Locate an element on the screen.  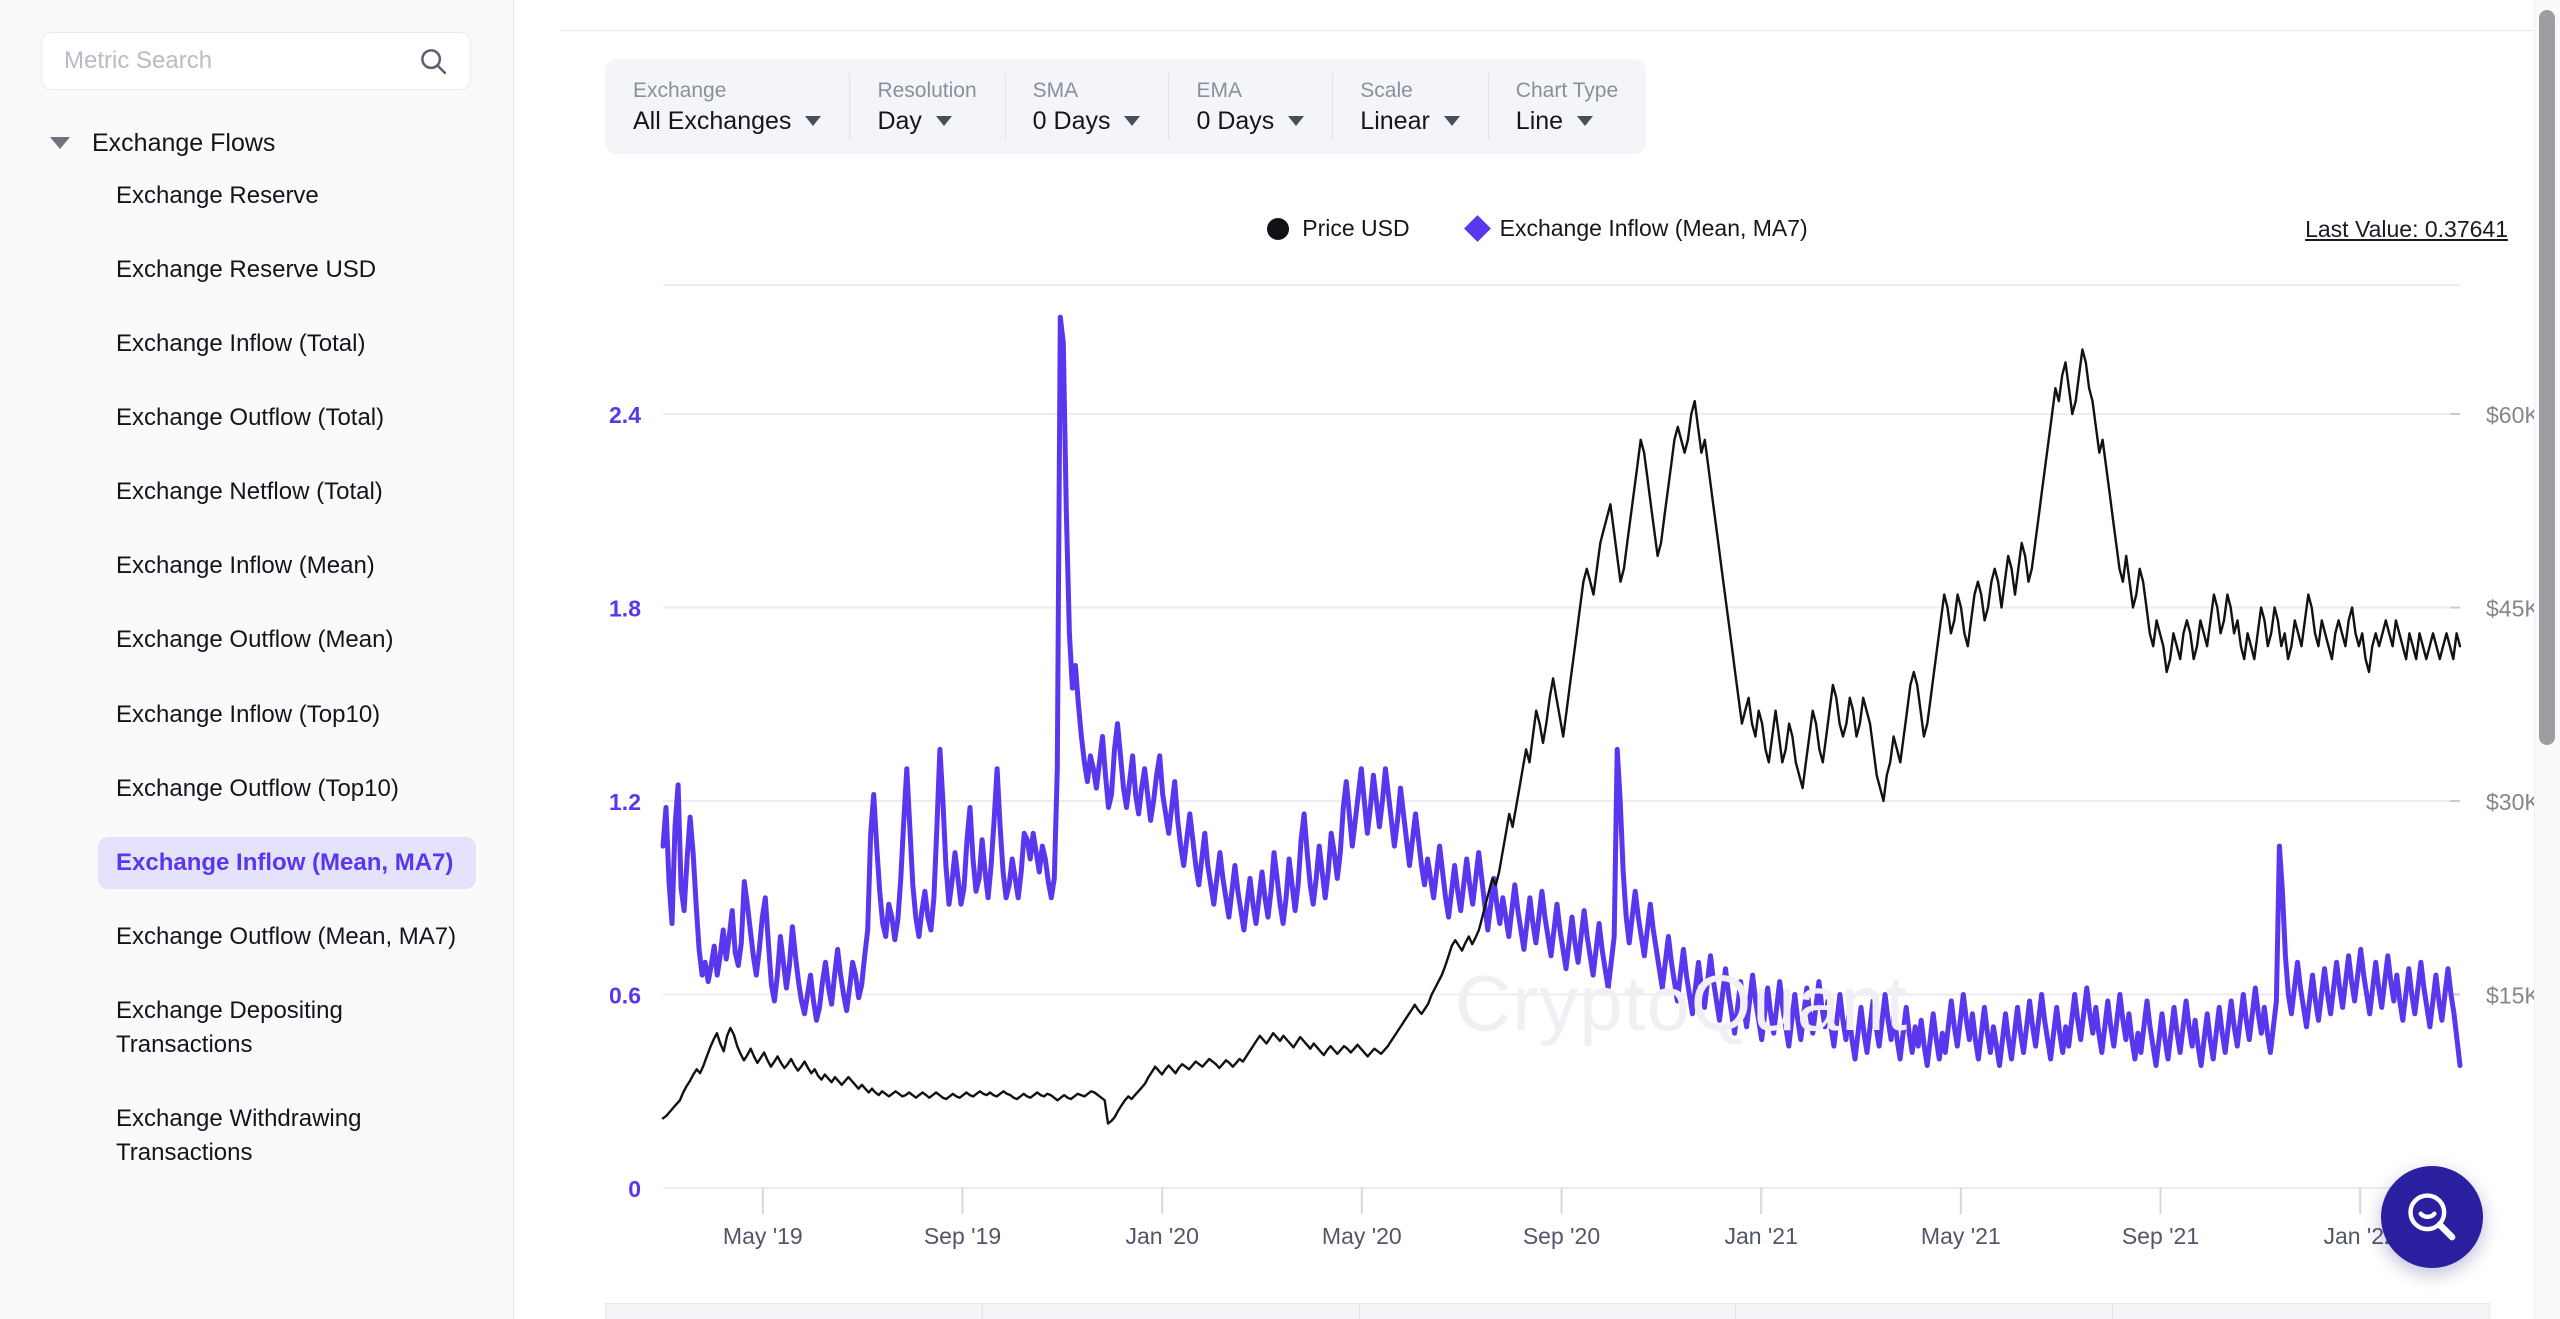
svg-text: Sep '19 is located at coordinates (962, 1236).